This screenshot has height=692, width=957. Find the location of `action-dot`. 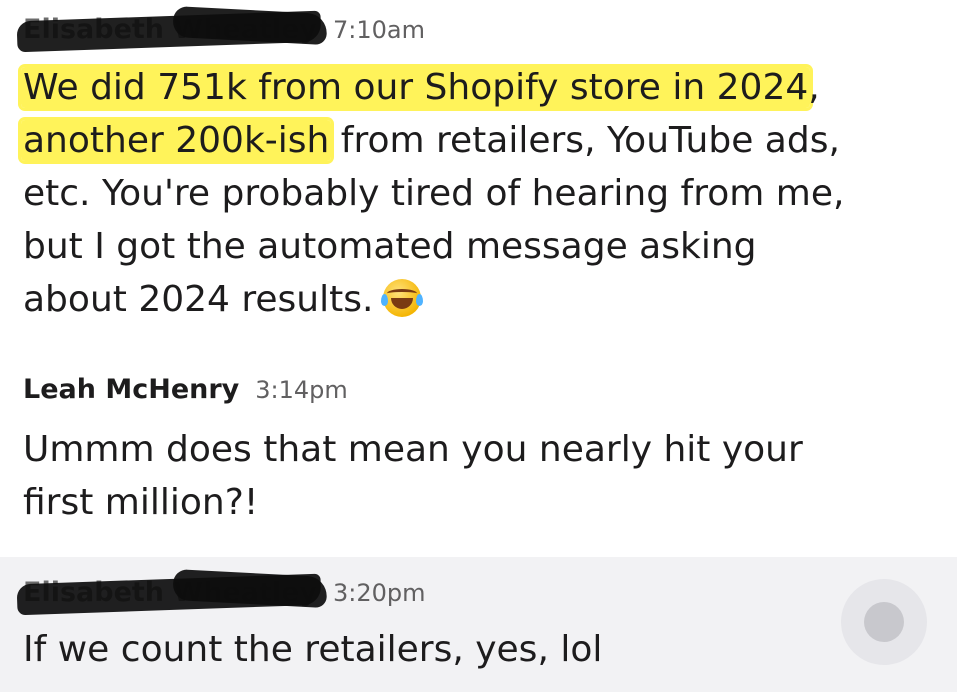

action-dot is located at coordinates (884, 622).